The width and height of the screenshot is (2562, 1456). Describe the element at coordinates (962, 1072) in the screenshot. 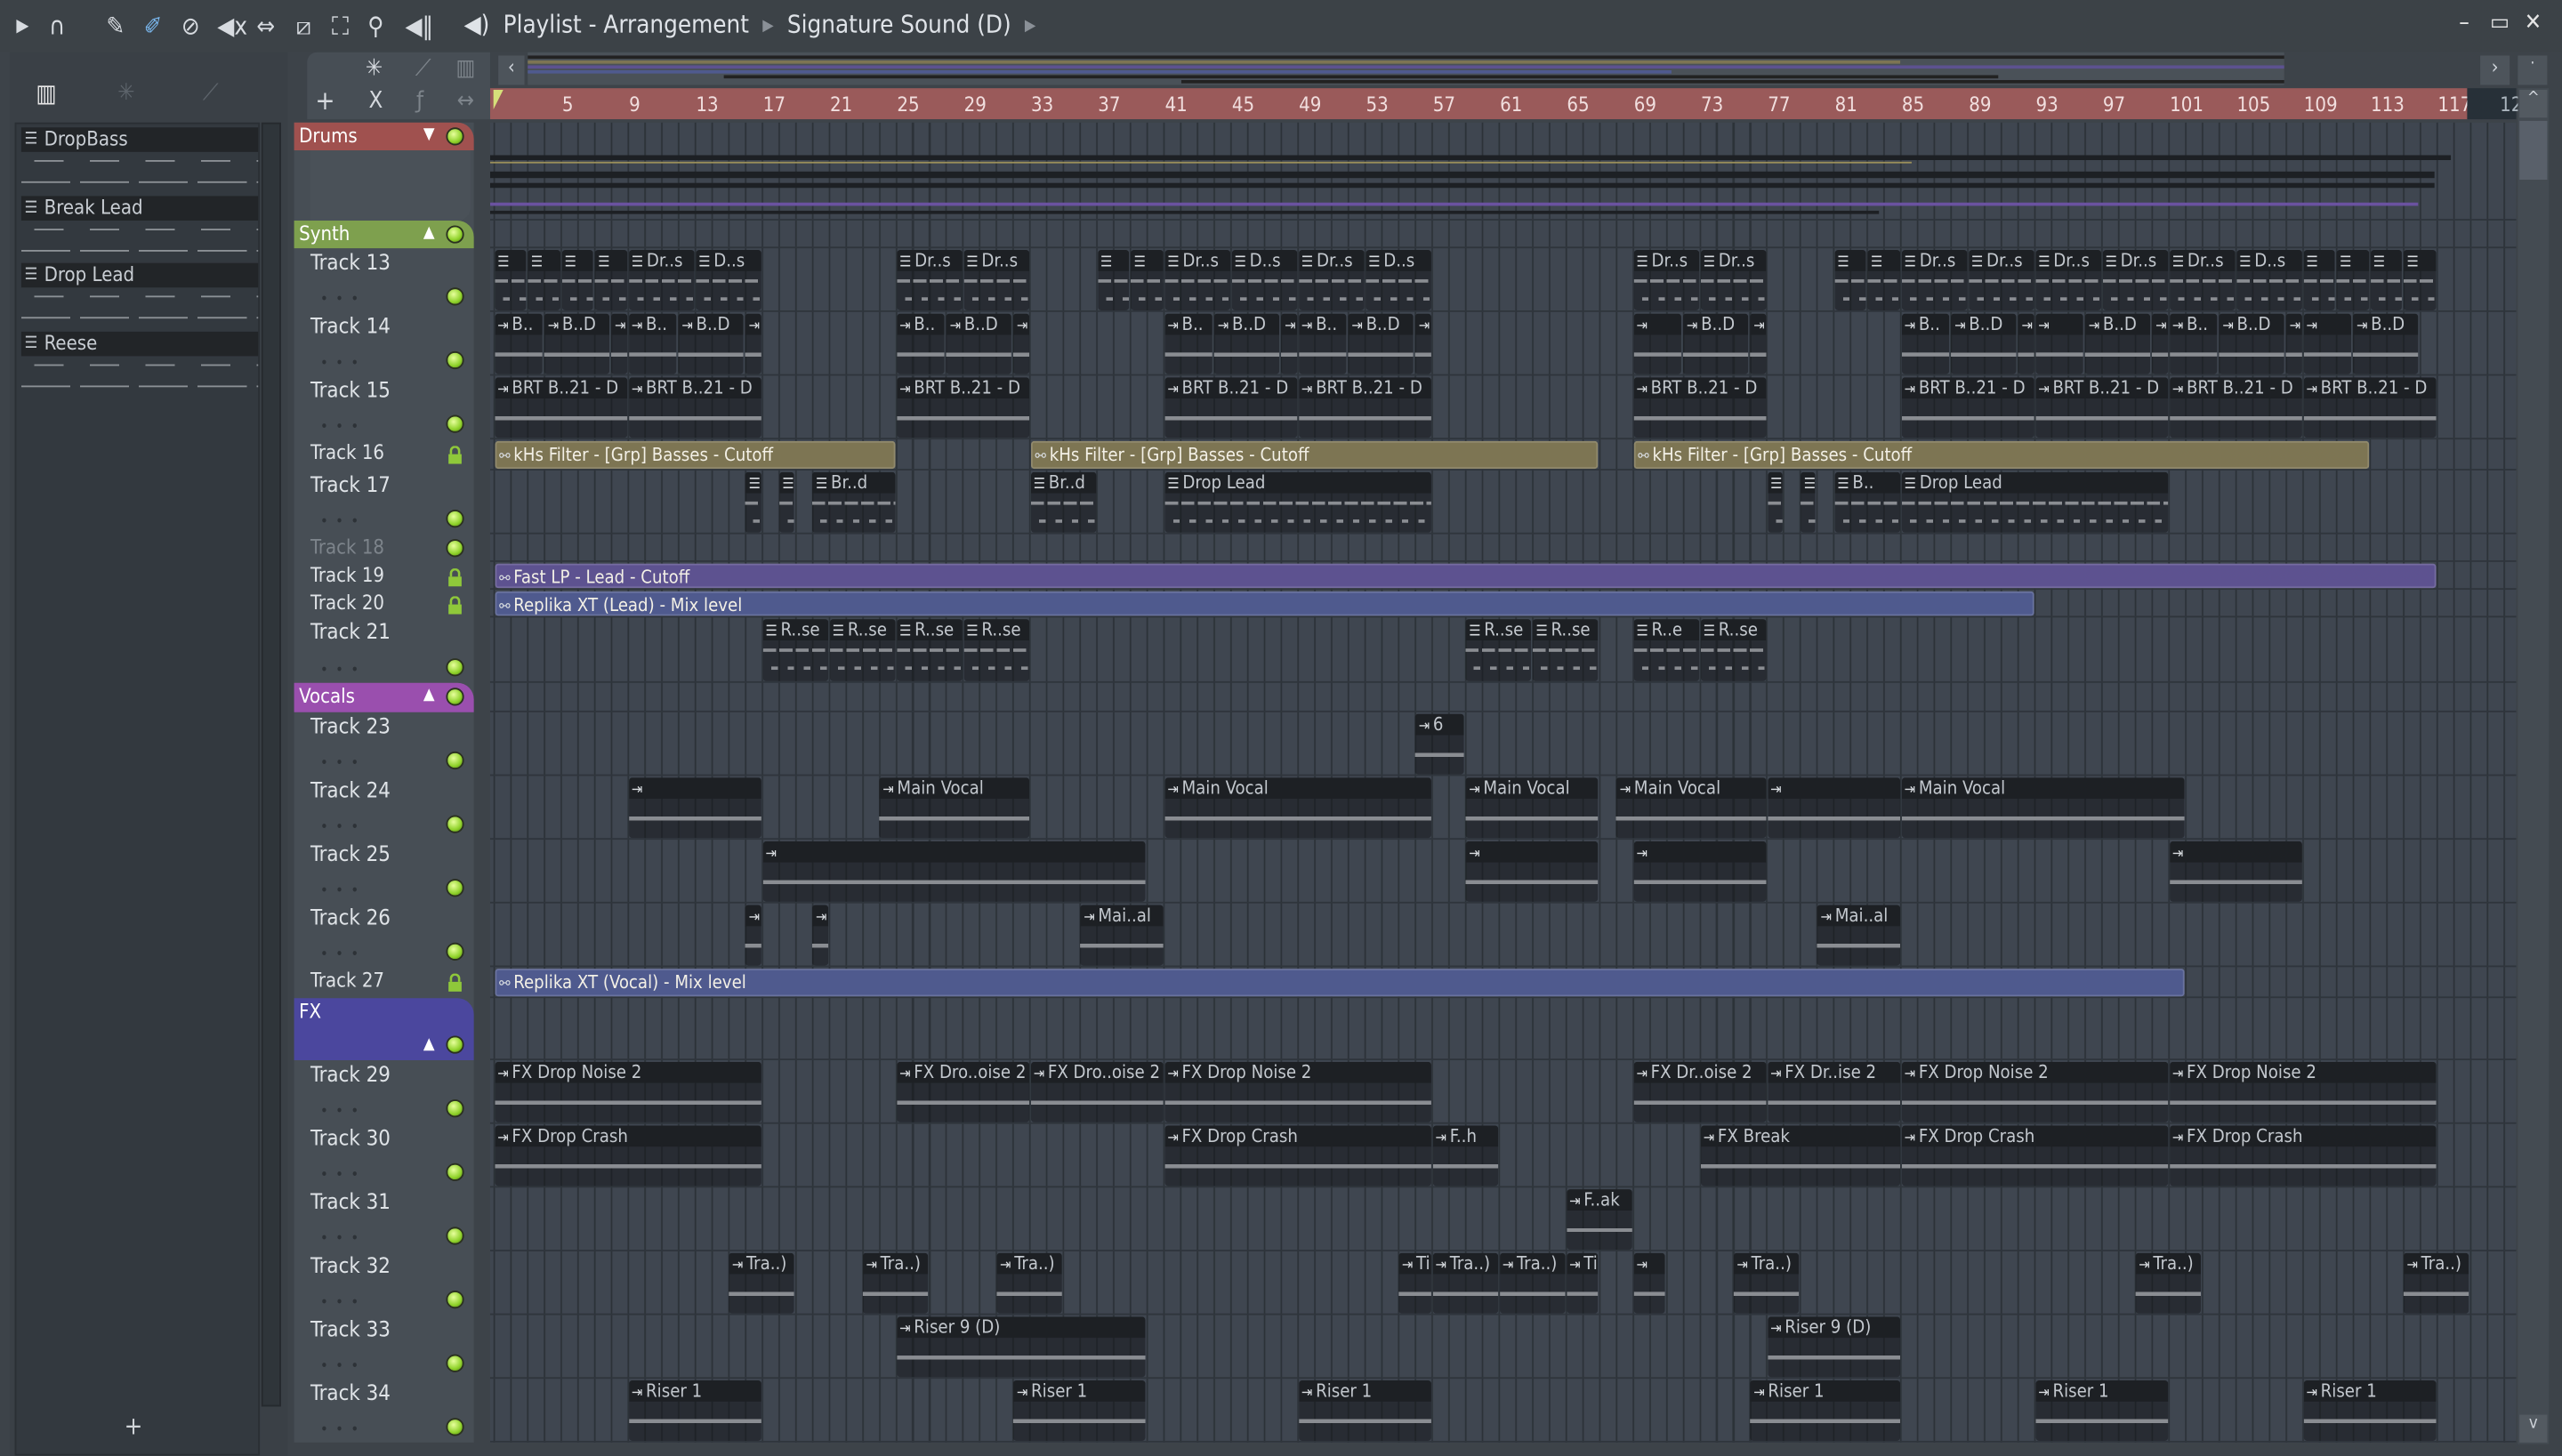

I see `clip-header: ⇥ FX Dro..oise 2` at that location.